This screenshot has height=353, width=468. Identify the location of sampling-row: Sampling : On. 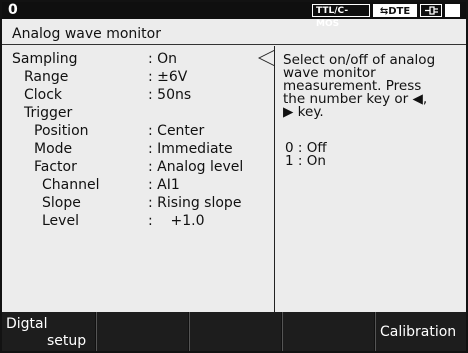
(142, 59).